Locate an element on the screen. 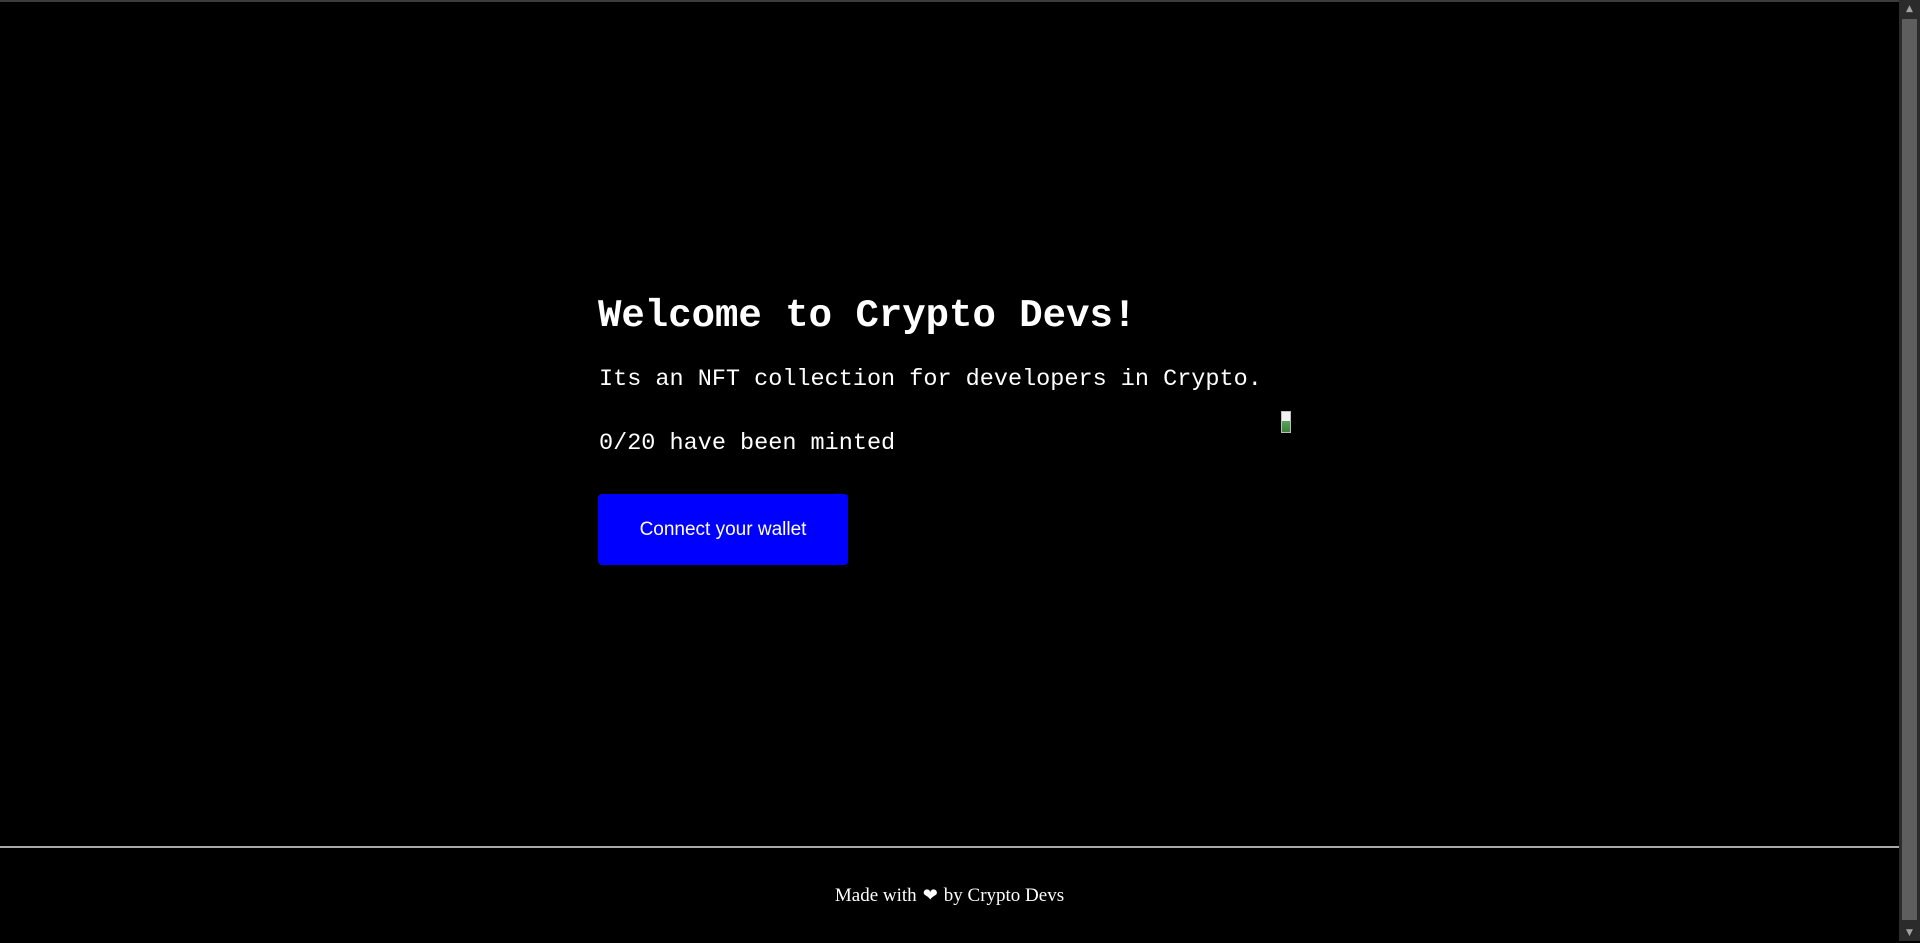 This screenshot has height=943, width=1920. minted-count: 0/20 have been minted is located at coordinates (747, 443).